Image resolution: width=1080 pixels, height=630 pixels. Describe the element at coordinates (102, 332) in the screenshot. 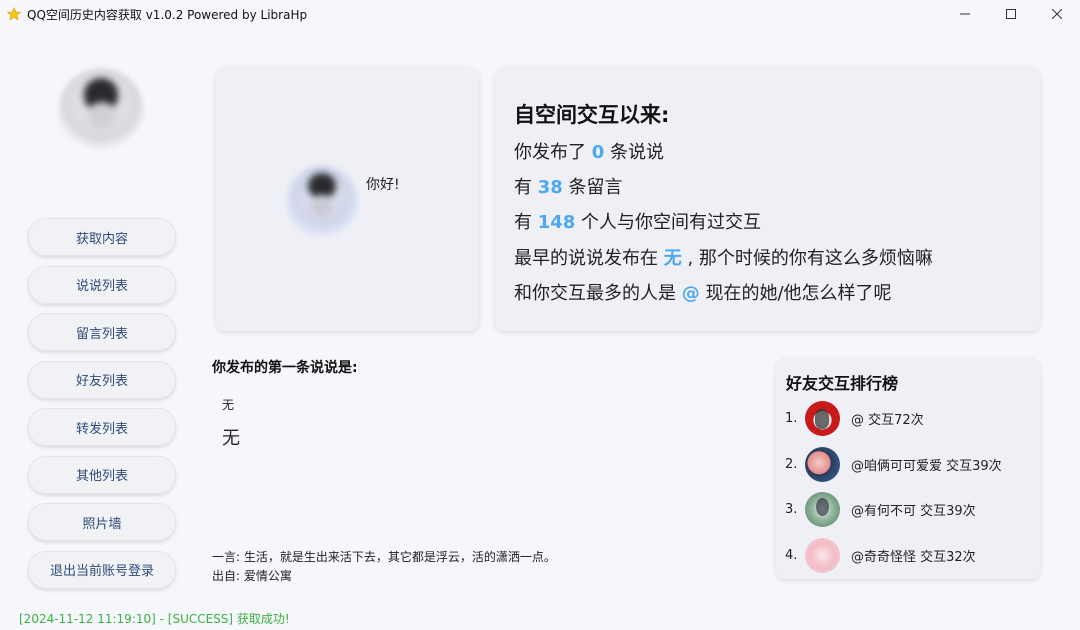

I see `messages-list-button: 留言列表` at that location.